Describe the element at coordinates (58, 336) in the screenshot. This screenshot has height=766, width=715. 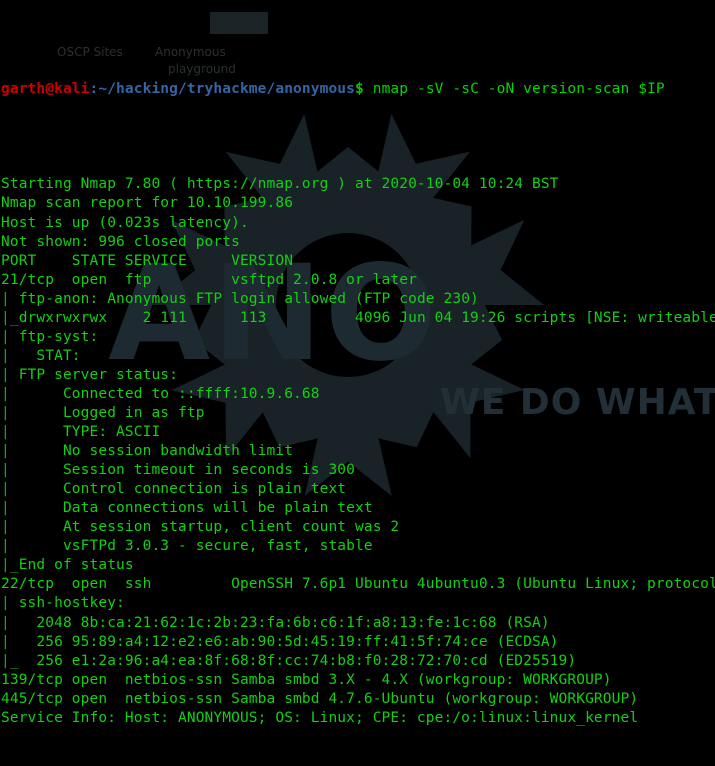
I see `terminal-output-text: ftp-syst:` at that location.